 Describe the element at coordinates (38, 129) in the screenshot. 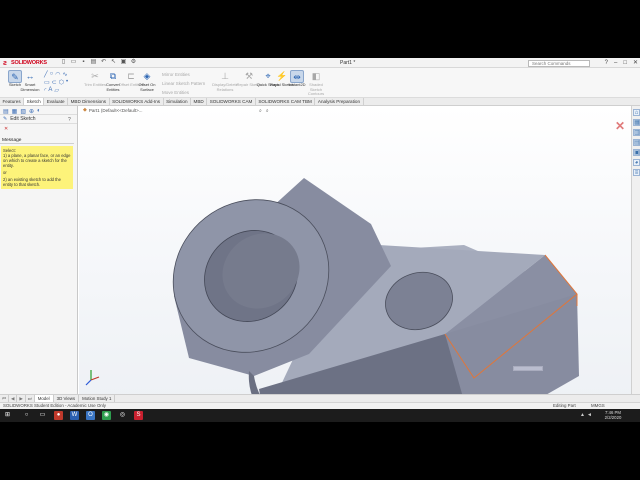

I see `cancel-icon: ✕` at that location.